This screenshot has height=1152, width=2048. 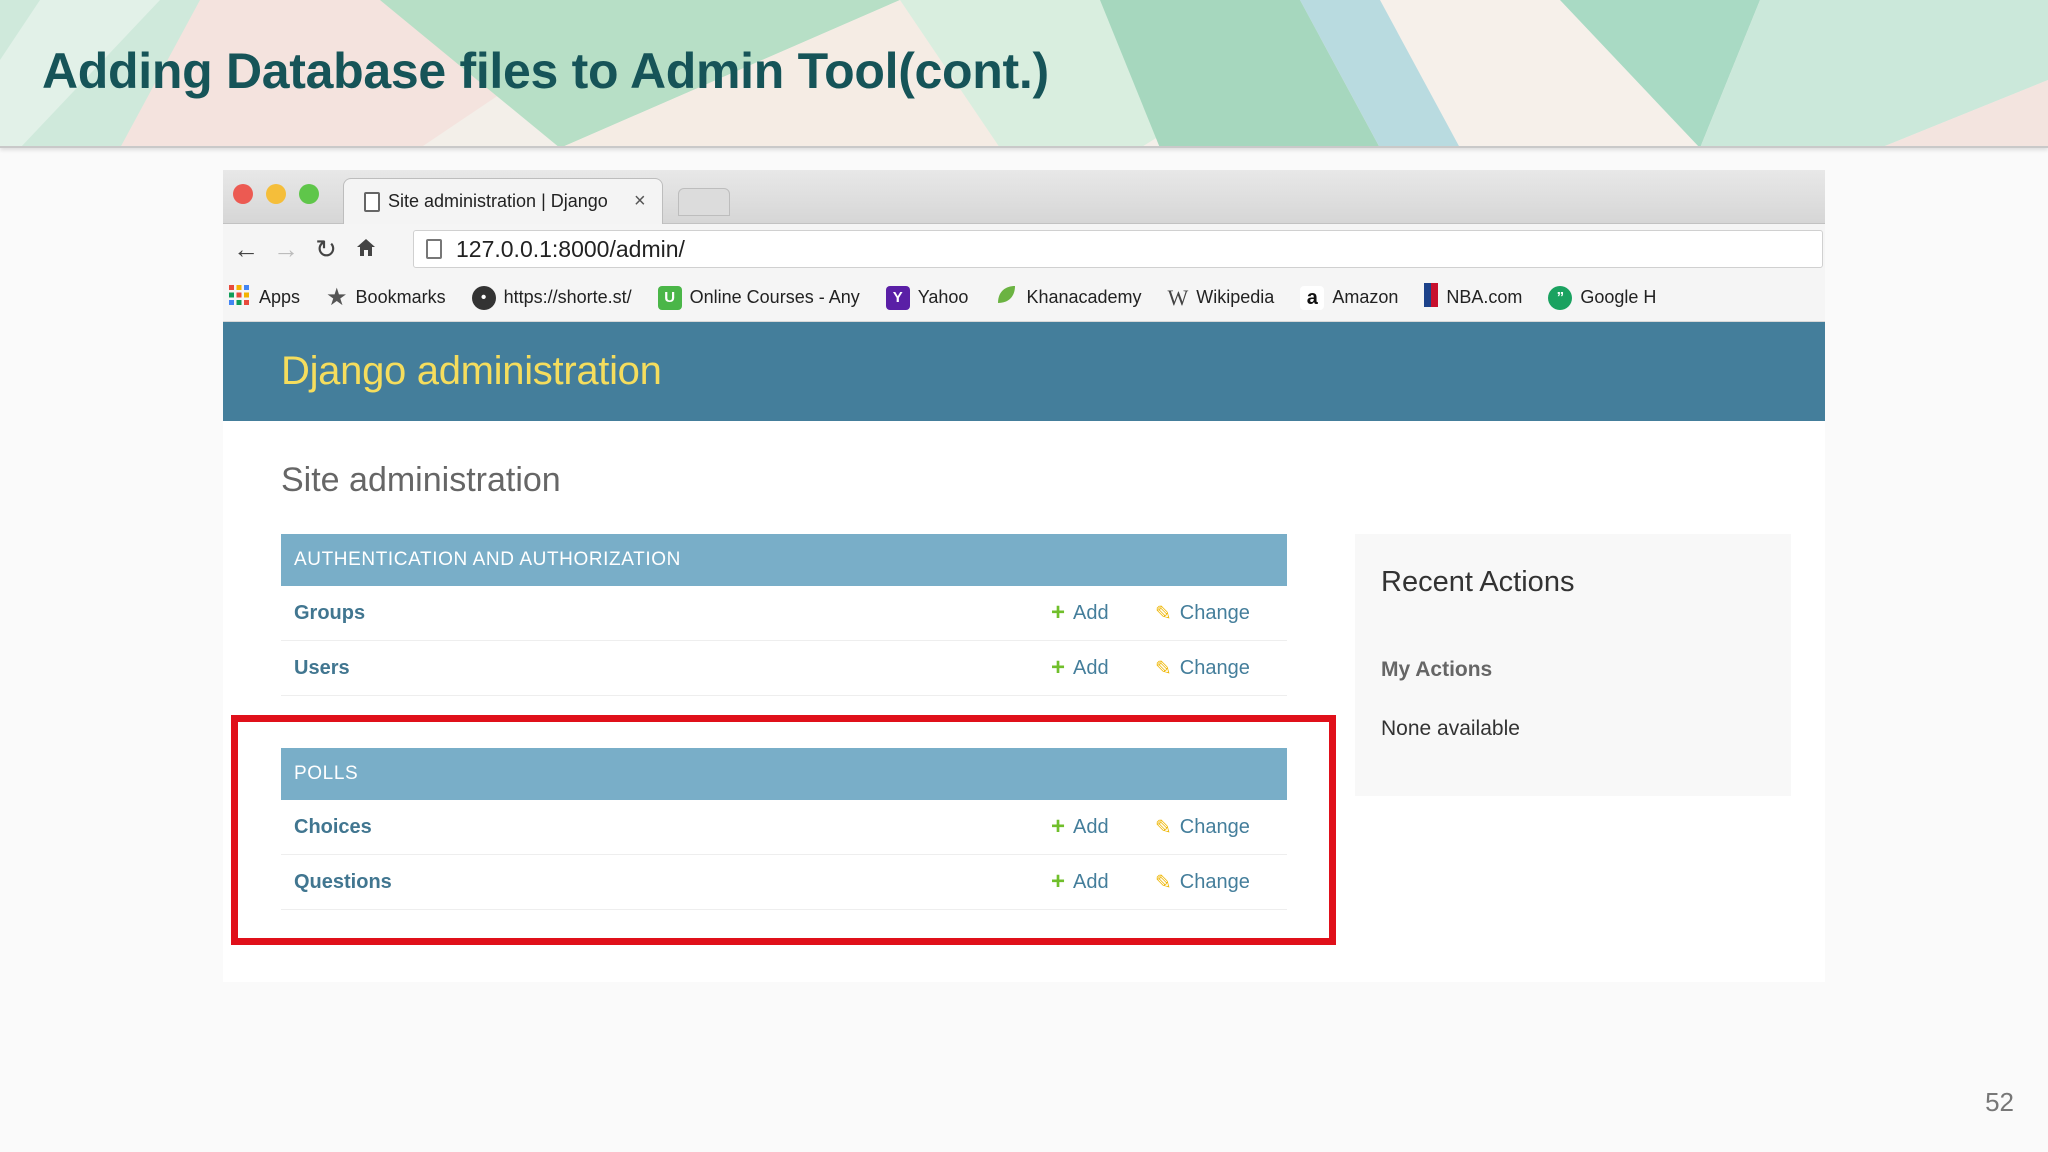 I want to click on bookmark-label: NBA.com, so click(x=1484, y=297).